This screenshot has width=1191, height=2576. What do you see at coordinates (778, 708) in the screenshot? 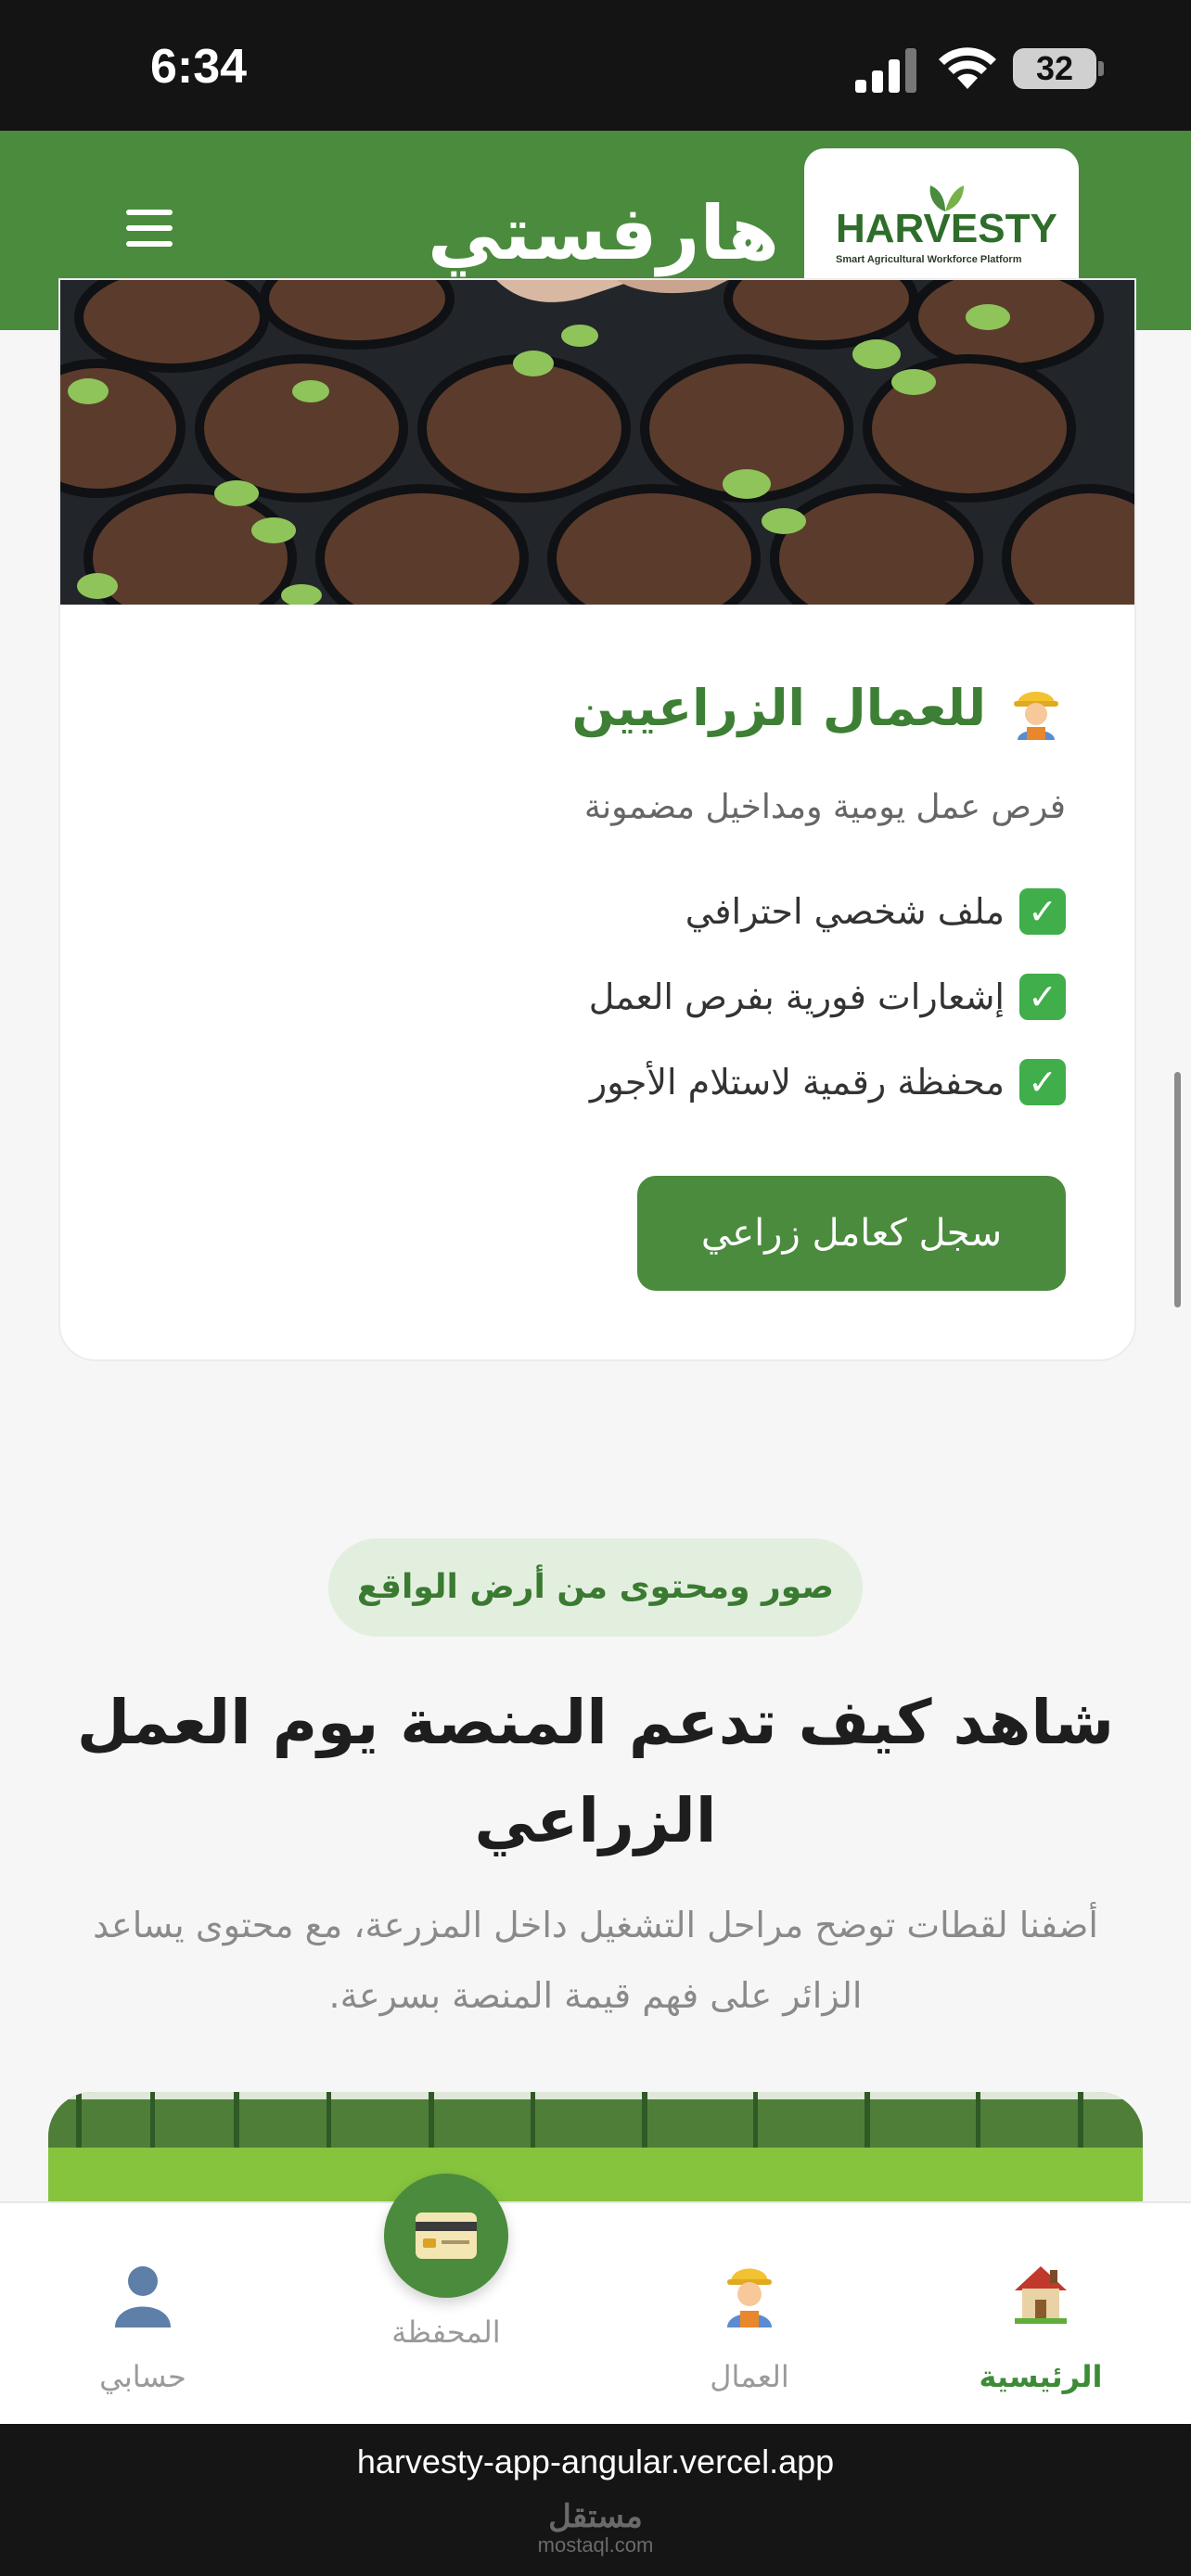
I see `card-title-text: للعمال الزراعيين` at bounding box center [778, 708].